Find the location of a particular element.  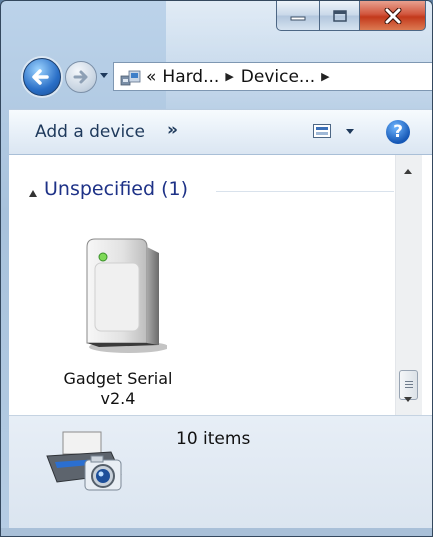

view-options-dropdown is located at coordinates (350, 131).